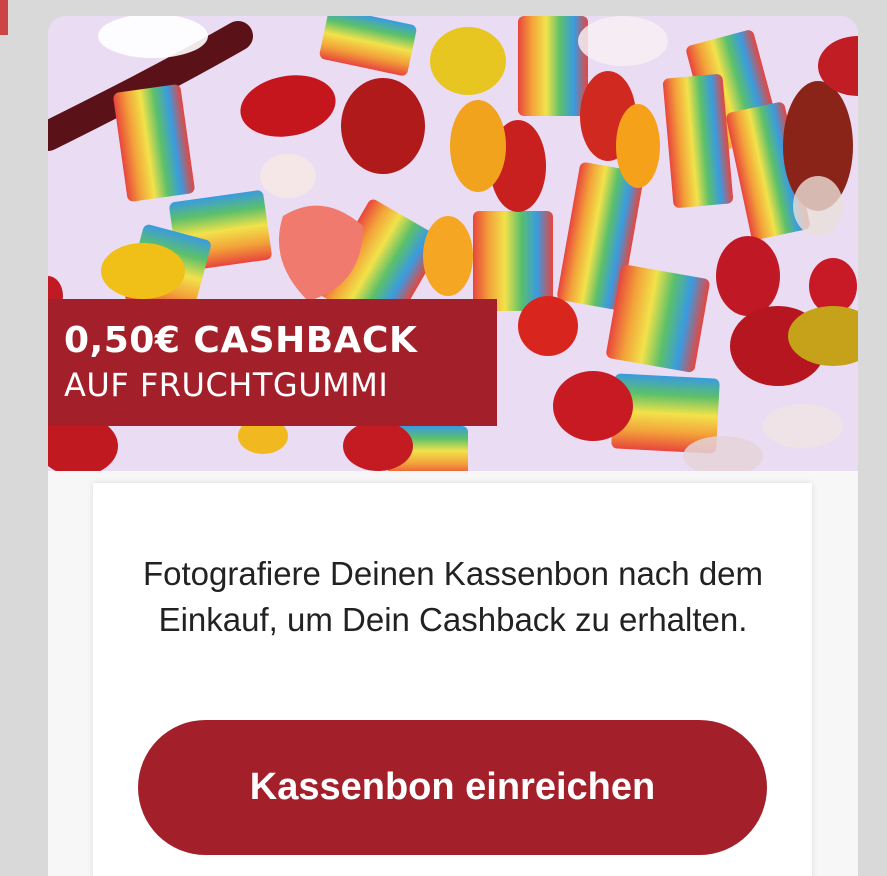 The image size is (887, 876). What do you see at coordinates (452, 787) in the screenshot?
I see `submit-receipt-button: Kassenbon einreichen` at bounding box center [452, 787].